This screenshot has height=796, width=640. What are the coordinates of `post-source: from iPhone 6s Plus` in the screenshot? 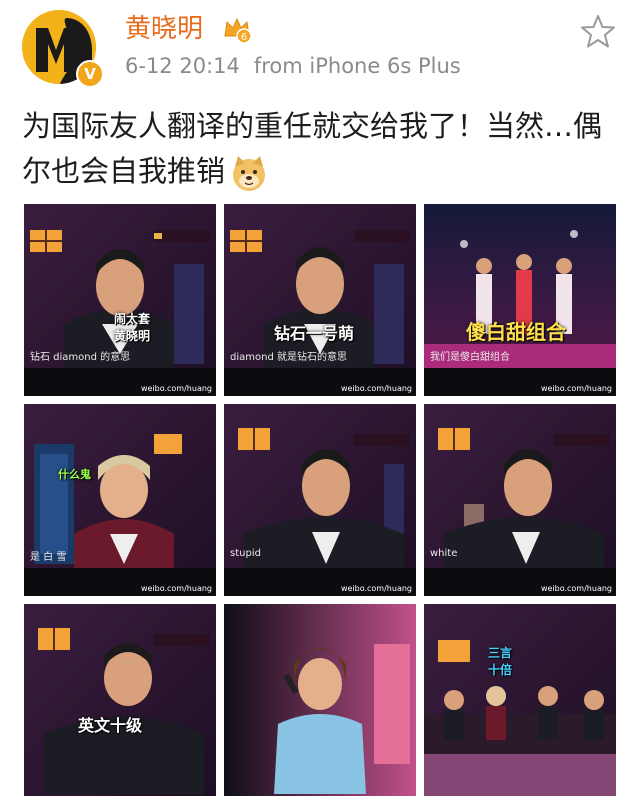 It's located at (357, 66).